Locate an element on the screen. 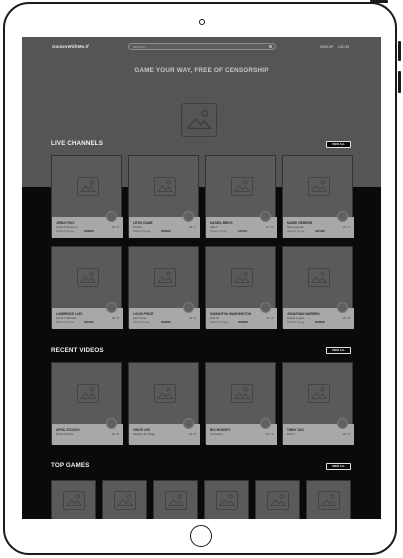  search-input: SEARCH is located at coordinates (202, 46).